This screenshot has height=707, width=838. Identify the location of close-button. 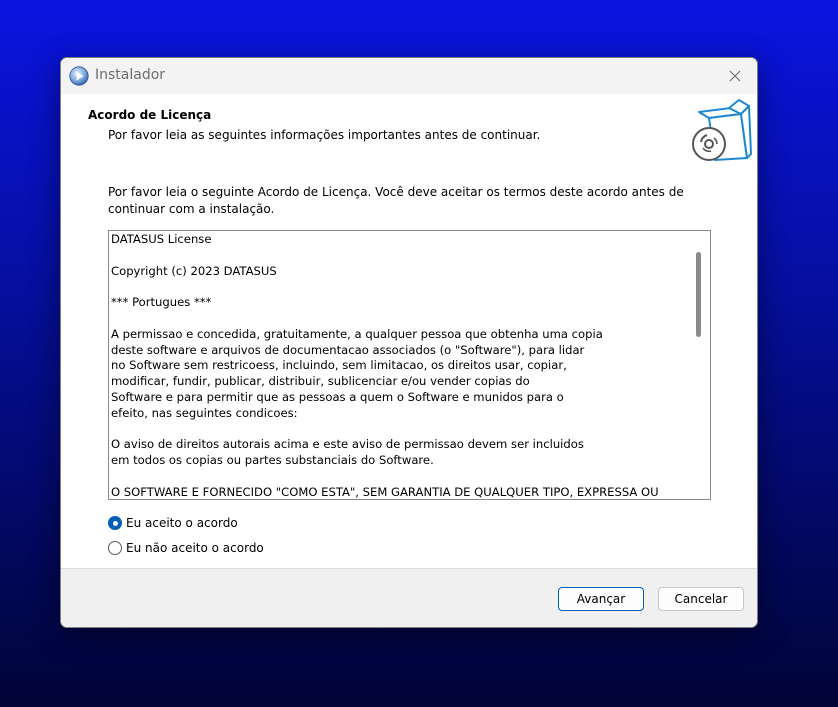
(735, 76).